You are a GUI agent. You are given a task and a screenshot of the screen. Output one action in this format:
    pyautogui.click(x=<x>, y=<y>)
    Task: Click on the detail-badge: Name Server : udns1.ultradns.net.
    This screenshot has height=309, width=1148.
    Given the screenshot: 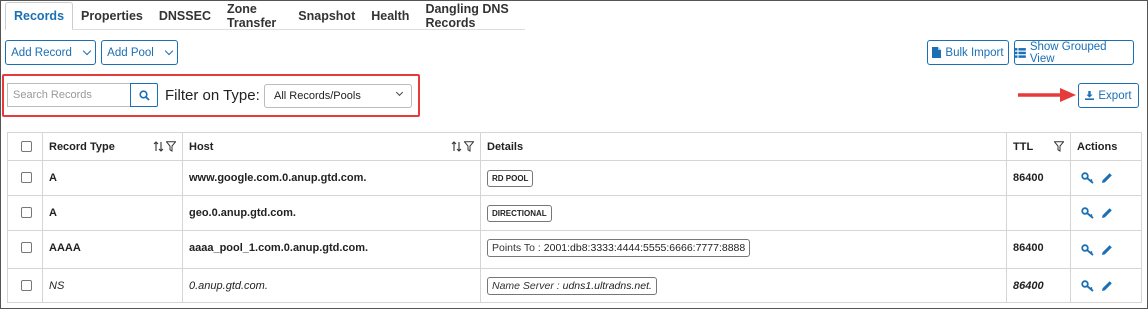 What is the action you would take?
    pyautogui.click(x=572, y=286)
    